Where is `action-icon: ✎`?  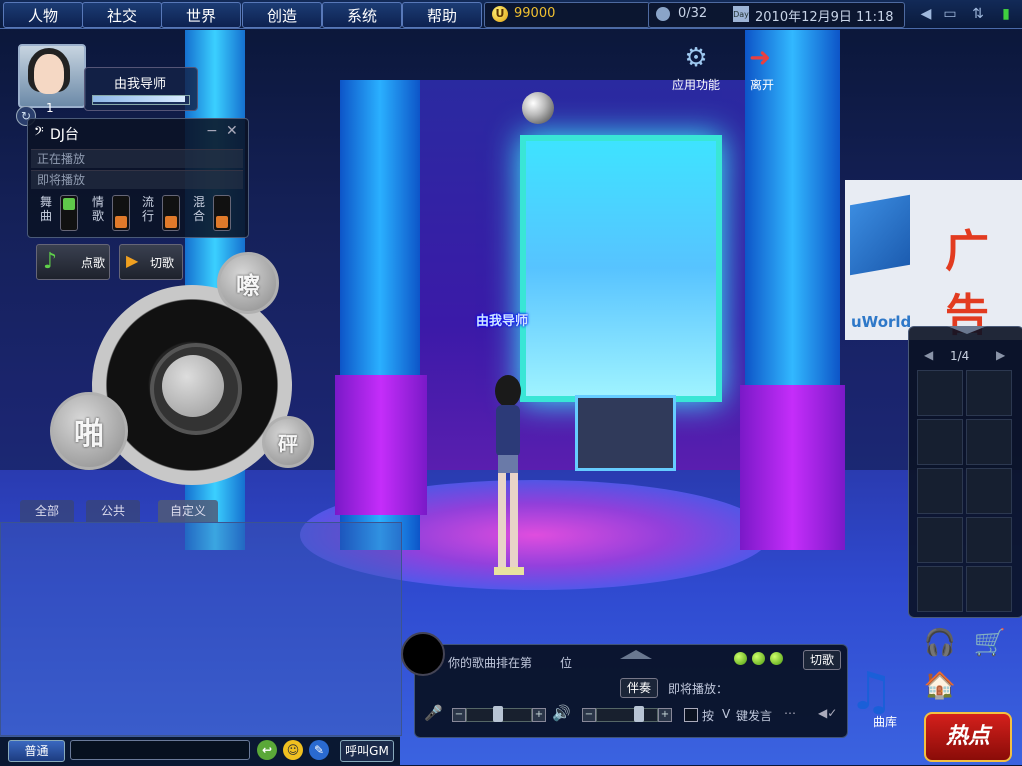 action-icon: ✎ is located at coordinates (319, 750).